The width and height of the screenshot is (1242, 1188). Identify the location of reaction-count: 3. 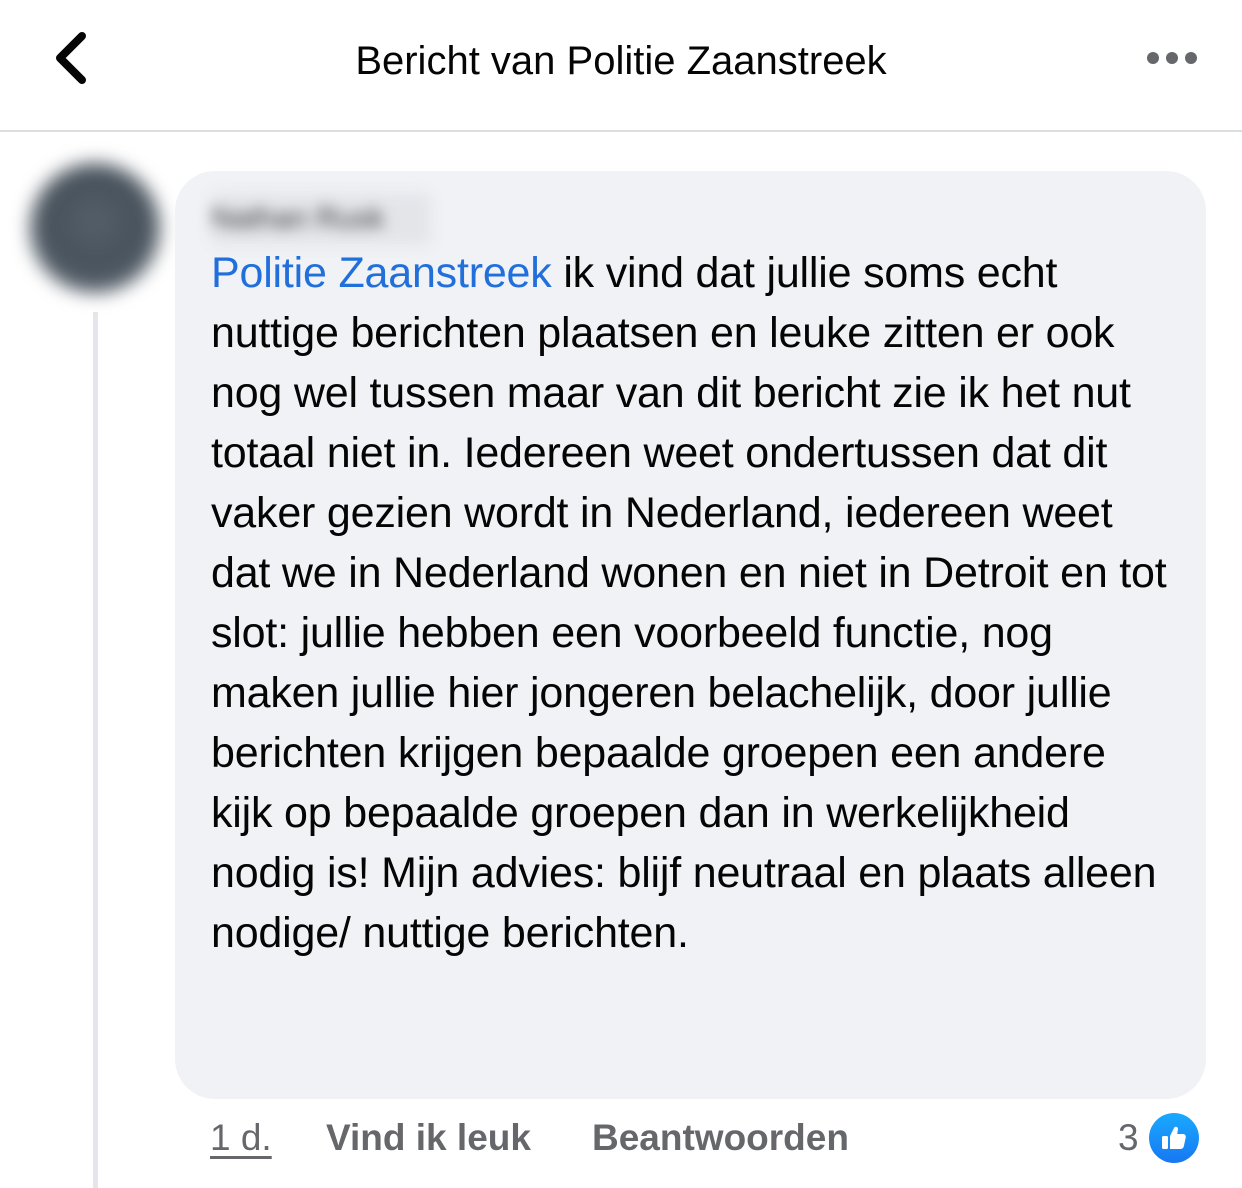
(1128, 1137).